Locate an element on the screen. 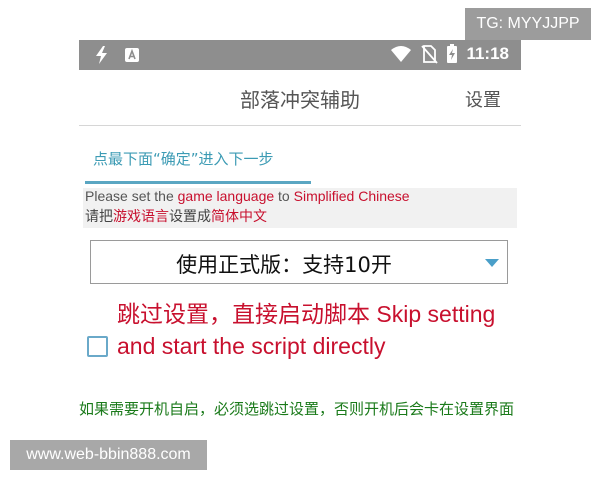  status-bar: 11:18 is located at coordinates (300, 55).